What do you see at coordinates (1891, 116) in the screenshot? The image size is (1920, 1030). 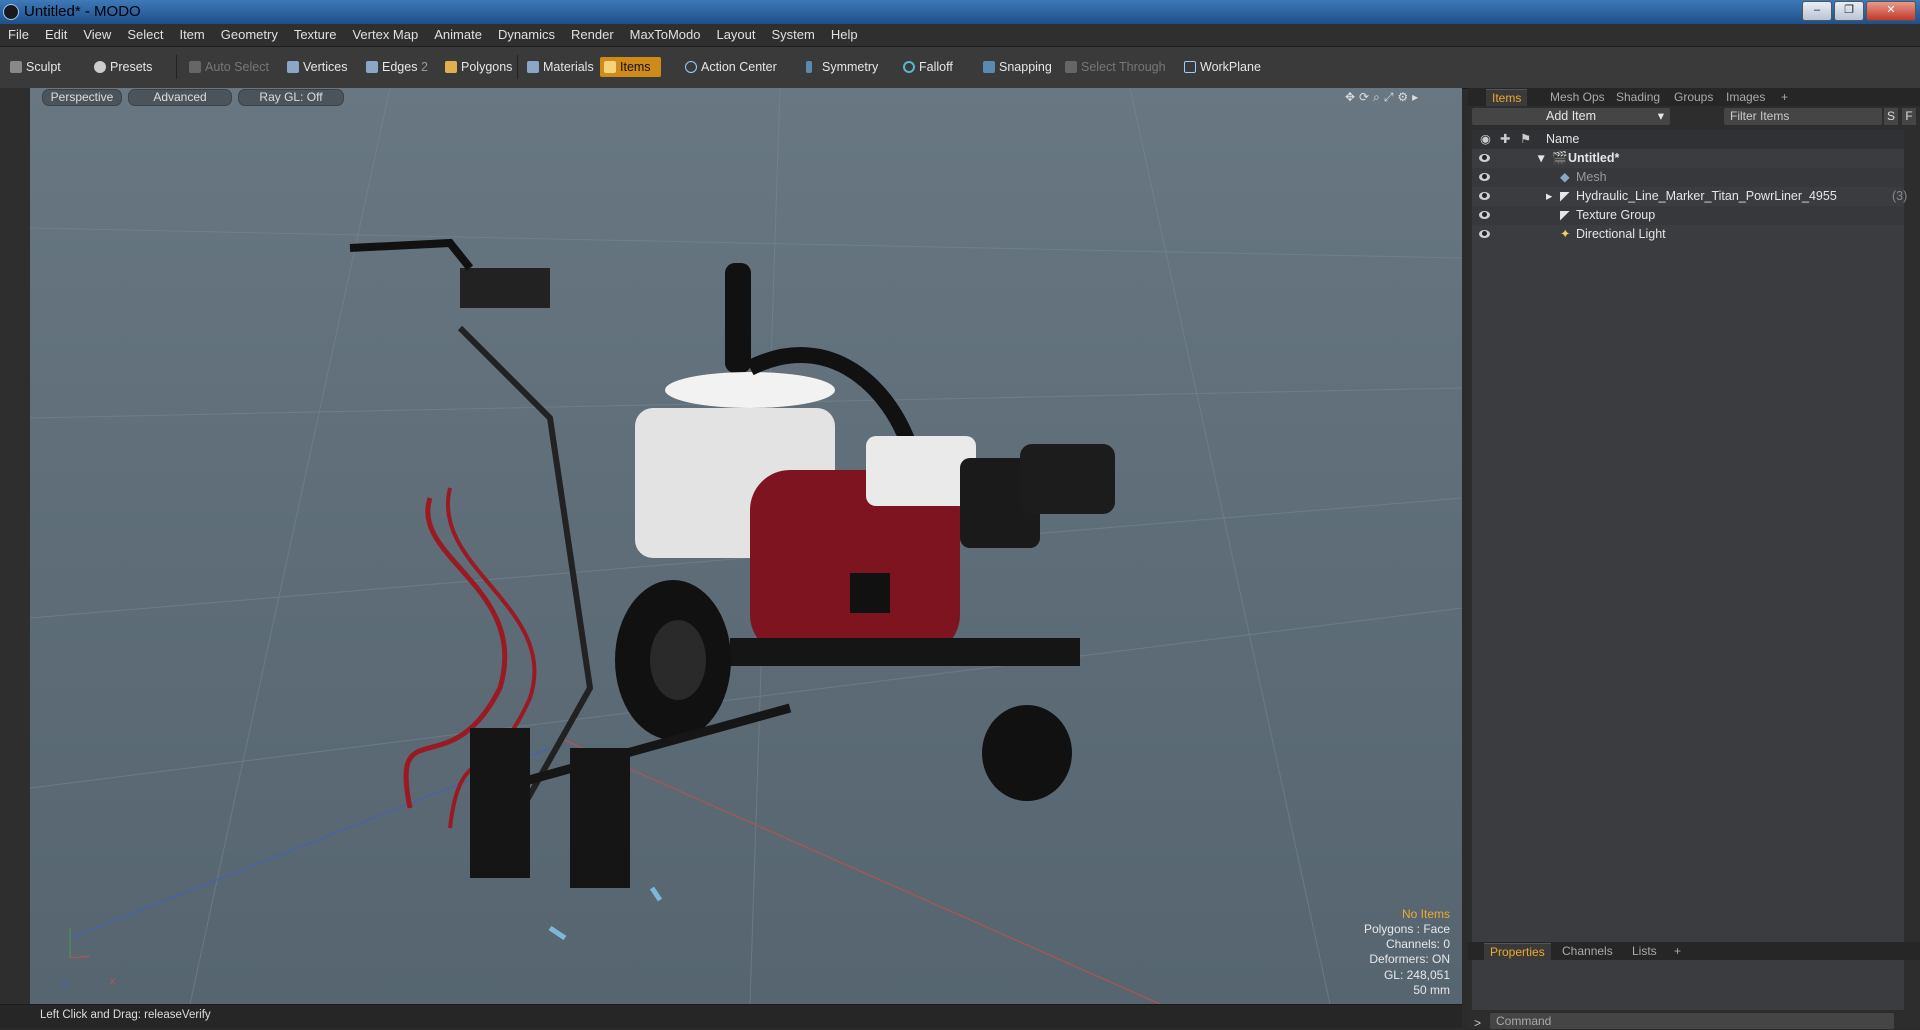 I see `s-button: S` at bounding box center [1891, 116].